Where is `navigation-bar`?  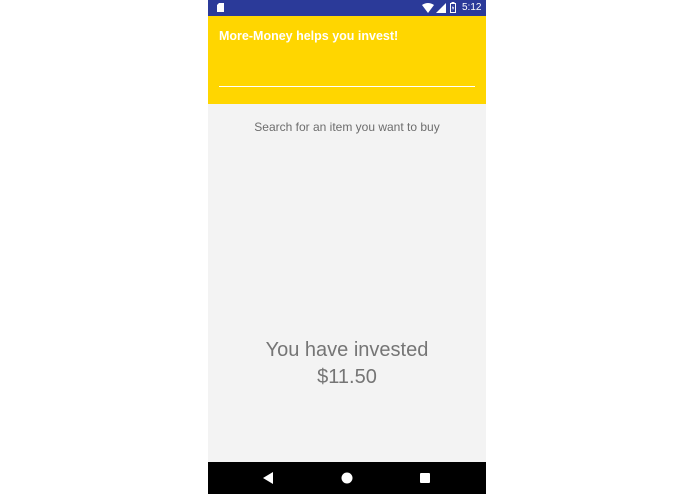
navigation-bar is located at coordinates (347, 478).